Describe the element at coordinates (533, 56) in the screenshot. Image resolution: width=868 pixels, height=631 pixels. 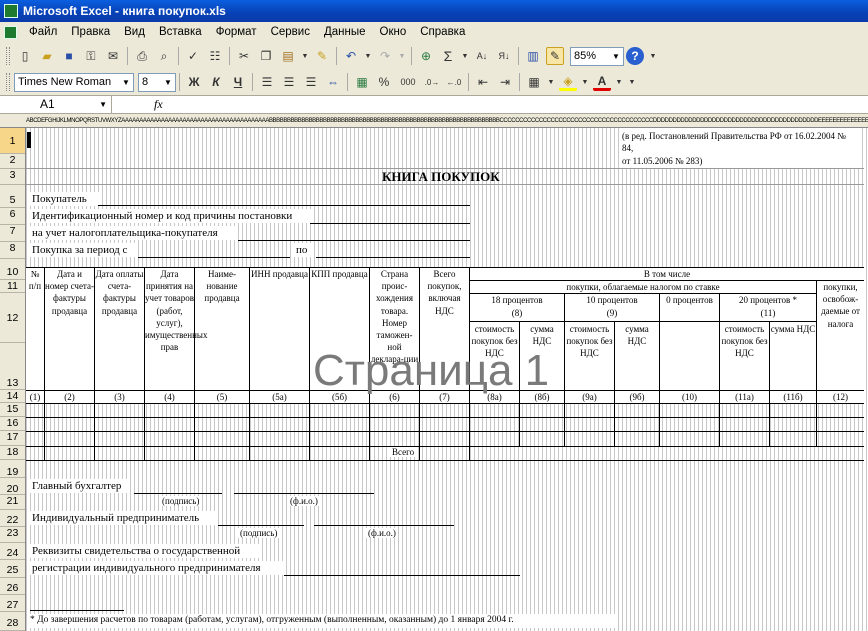
I see `chart-wizard-icon: ▥` at that location.